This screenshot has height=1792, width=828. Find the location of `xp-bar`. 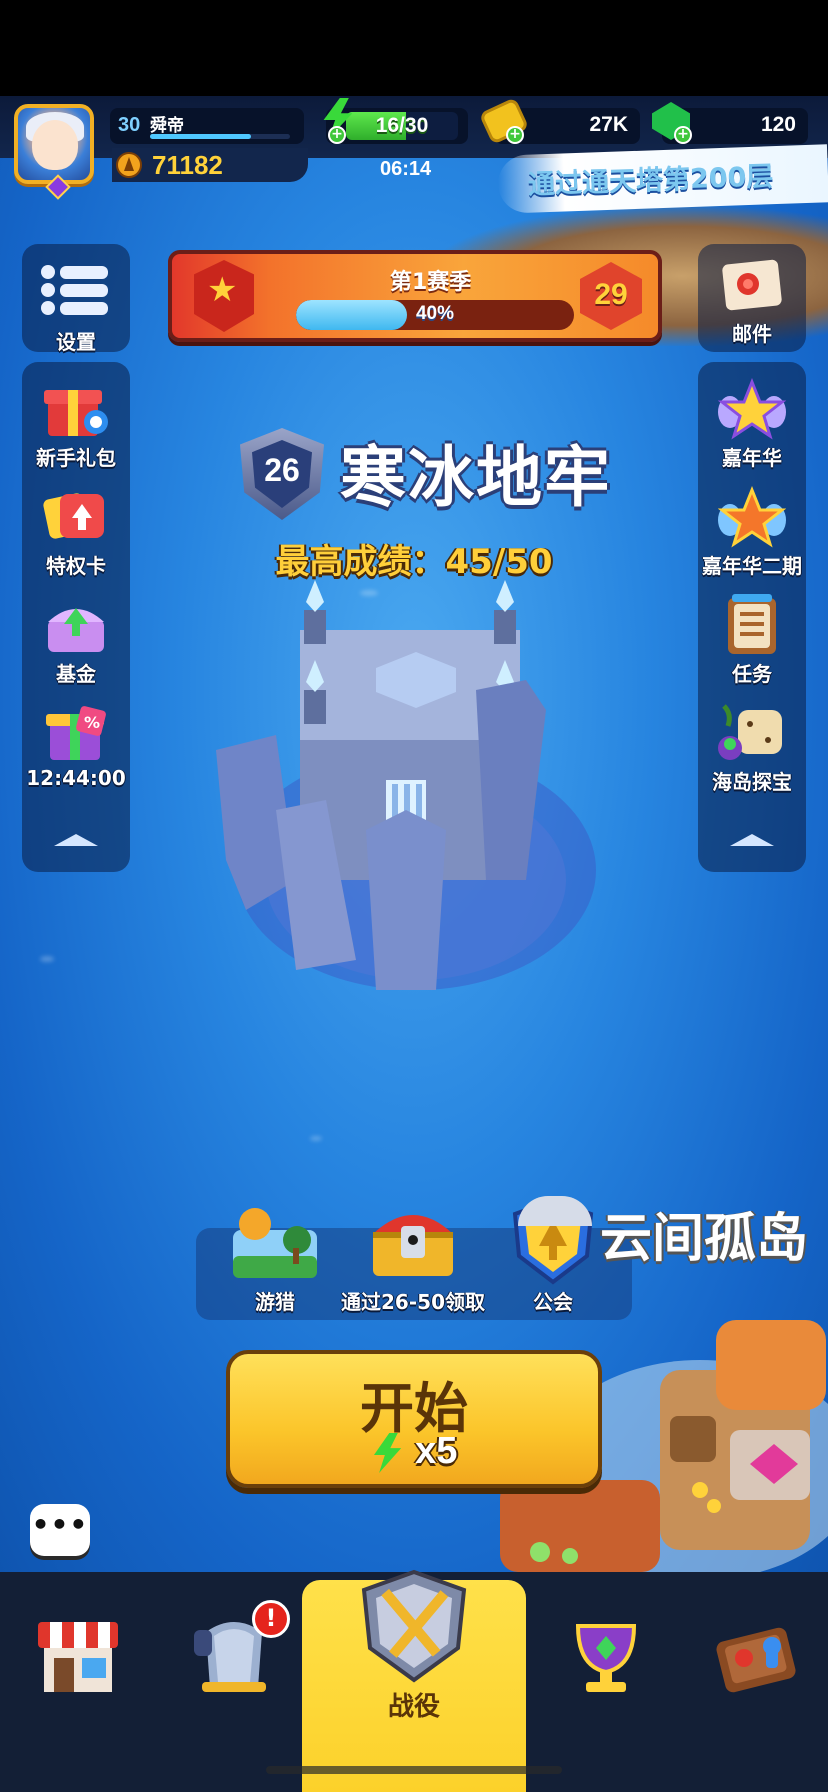

xp-bar is located at coordinates (220, 136).